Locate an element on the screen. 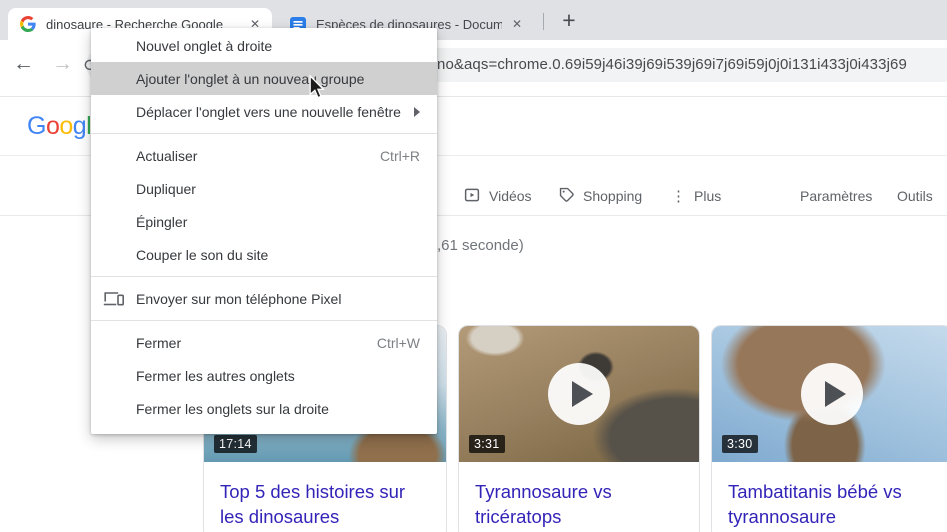 The height and width of the screenshot is (532, 947). video-thumbnail: 3:30 is located at coordinates (829, 394).